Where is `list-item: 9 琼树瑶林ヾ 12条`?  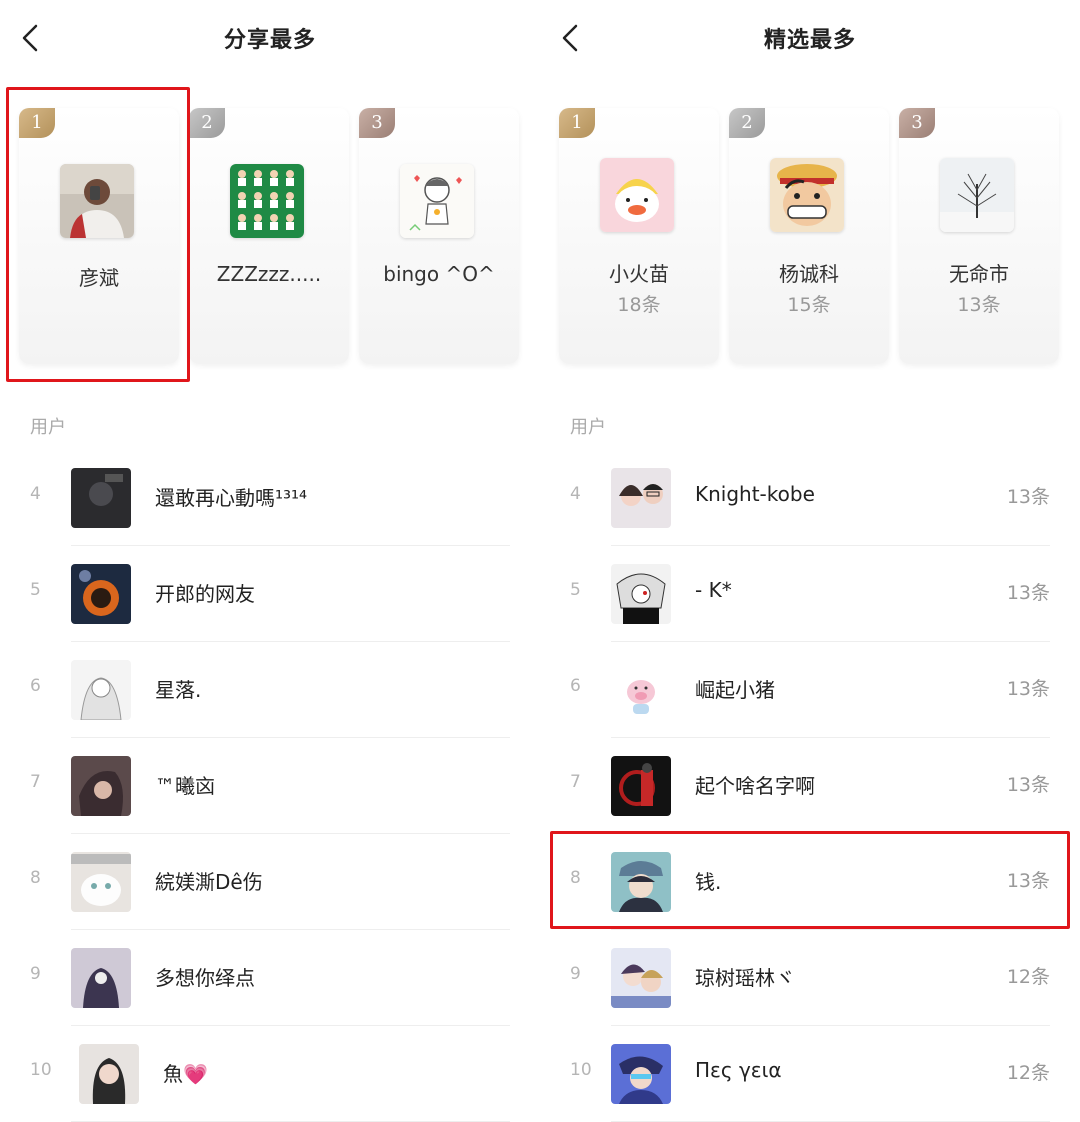
list-item: 9 琼树瑶林ヾ 12条 is located at coordinates (810, 978).